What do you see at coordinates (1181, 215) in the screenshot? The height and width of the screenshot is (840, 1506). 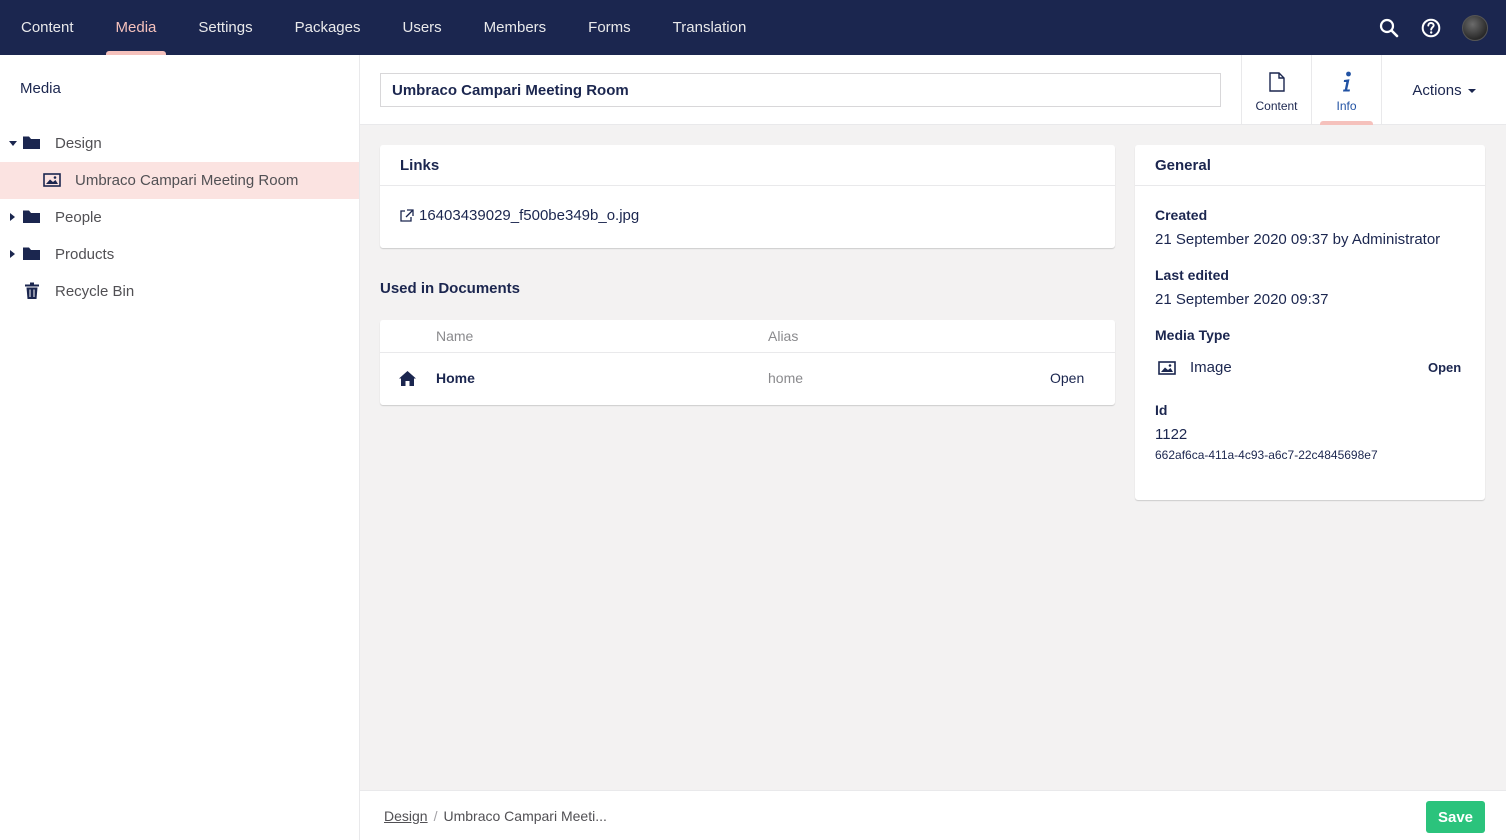 I see `created-label: Created` at bounding box center [1181, 215].